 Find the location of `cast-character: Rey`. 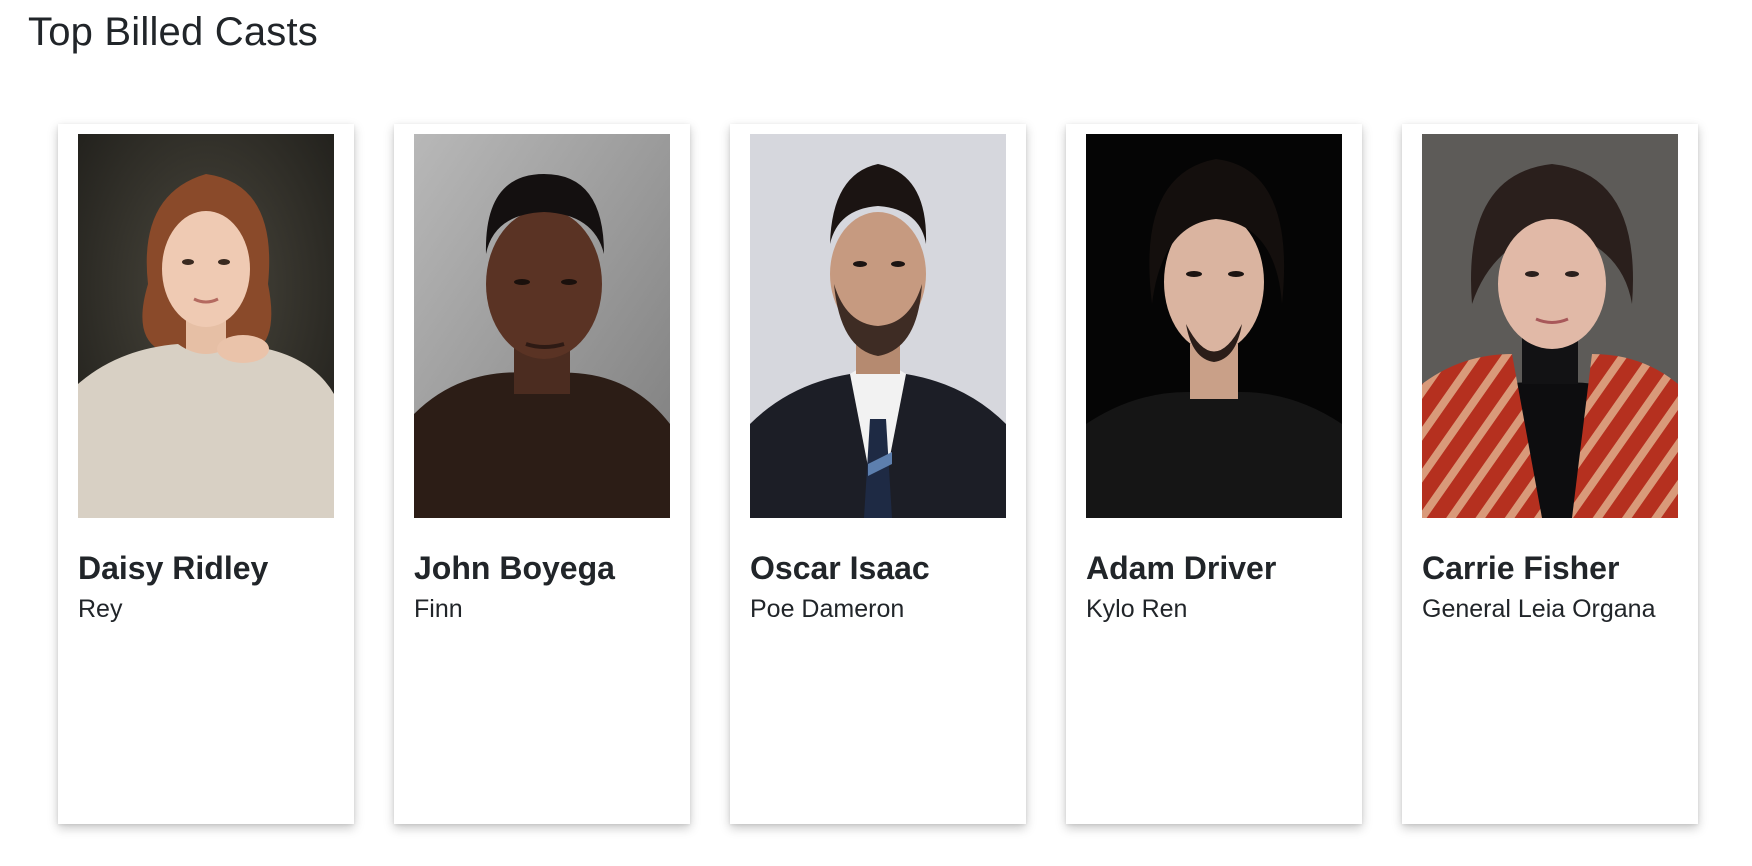

cast-character: Rey is located at coordinates (100, 609).